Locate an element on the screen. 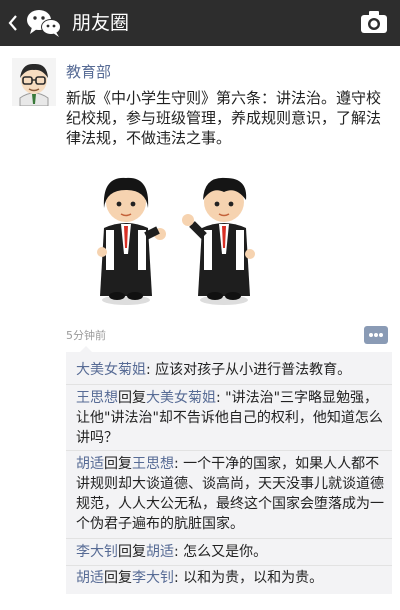 The height and width of the screenshot is (610, 400). comment-item: 胡适回复李大钊: 以和为贵，以和为贵。 is located at coordinates (232, 578).